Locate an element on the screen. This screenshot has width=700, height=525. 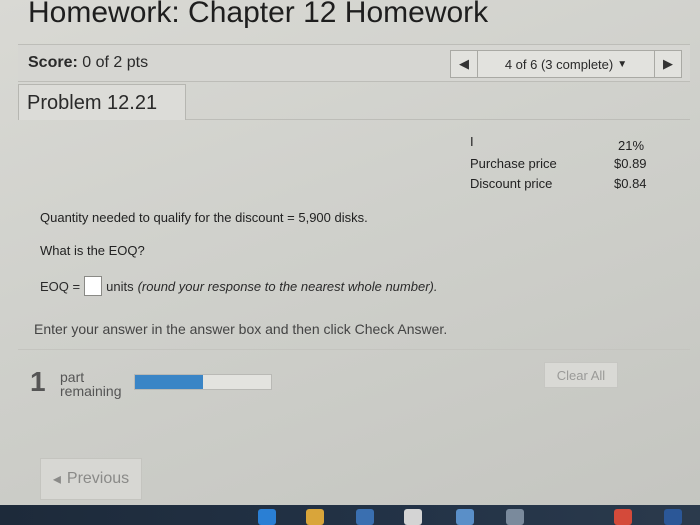
progress-bar is located at coordinates (203, 382).